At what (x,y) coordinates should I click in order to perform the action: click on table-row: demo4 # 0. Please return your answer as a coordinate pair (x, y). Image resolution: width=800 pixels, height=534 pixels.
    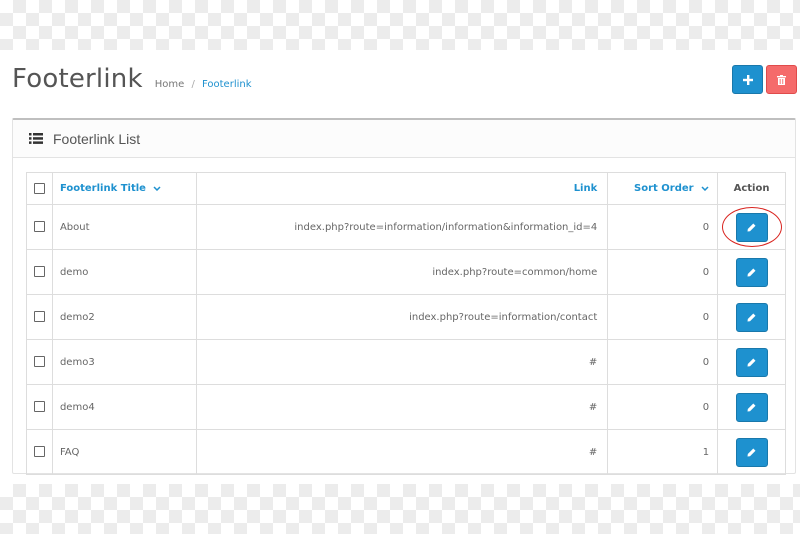
    Looking at the image, I should click on (406, 407).